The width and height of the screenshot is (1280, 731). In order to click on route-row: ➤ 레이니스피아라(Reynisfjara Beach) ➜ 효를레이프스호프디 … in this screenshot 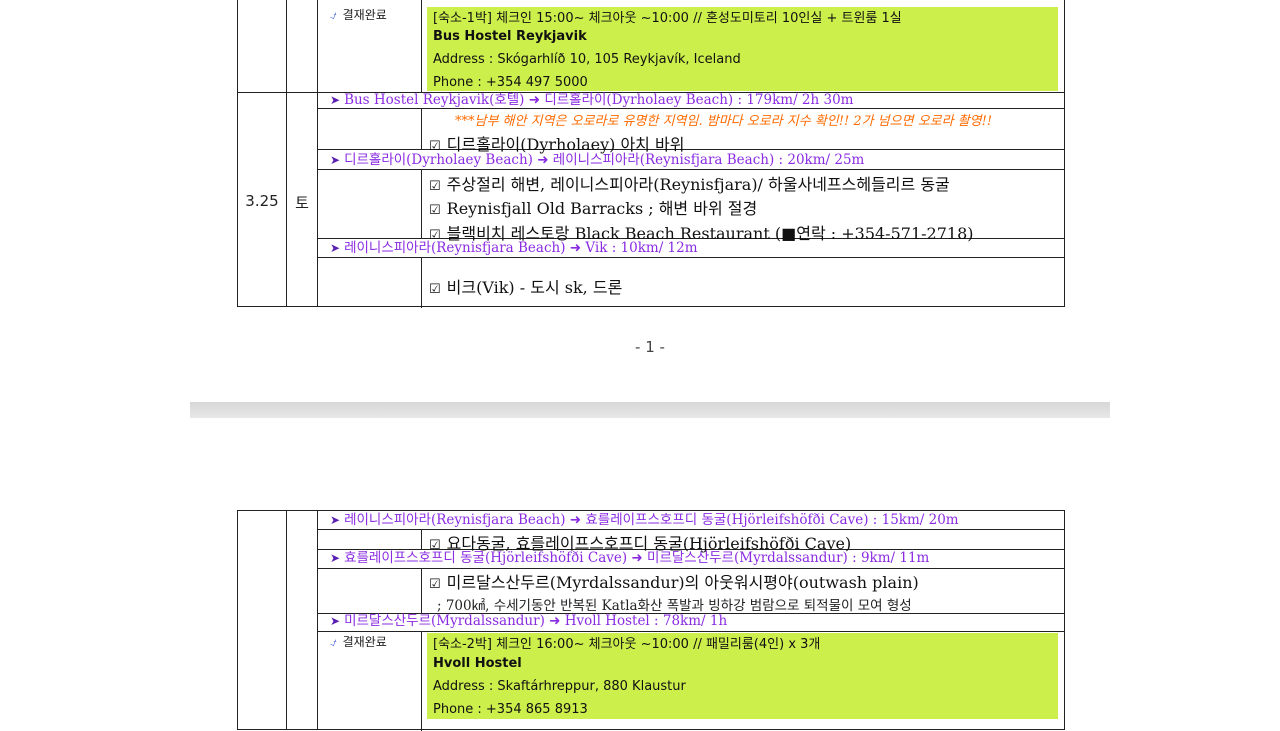, I will do `click(644, 520)`.